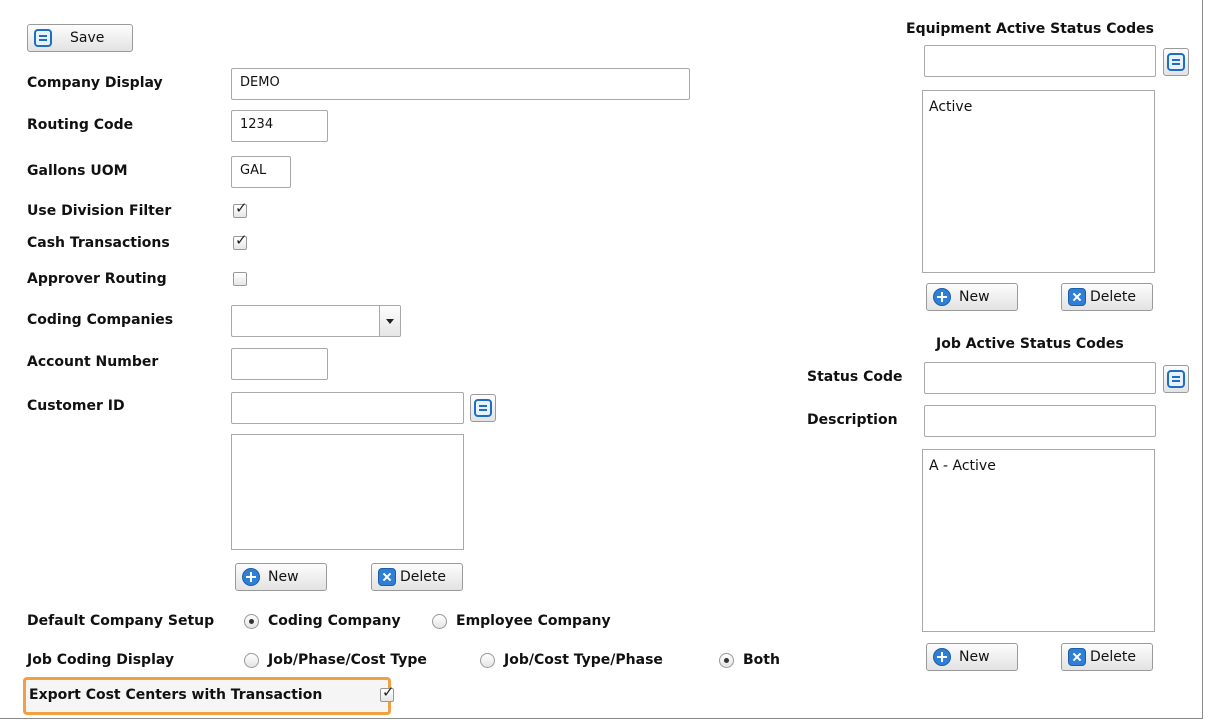  What do you see at coordinates (334, 621) in the screenshot?
I see `radio-coding-company-label: Coding Company` at bounding box center [334, 621].